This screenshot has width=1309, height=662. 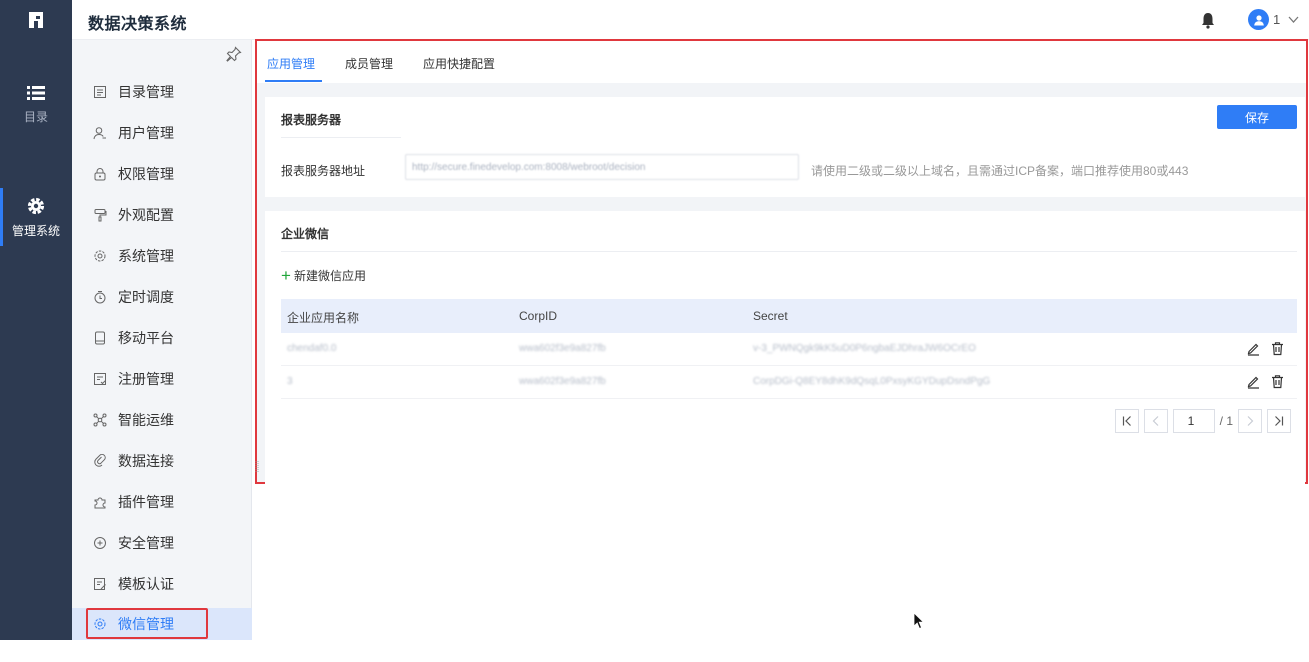 I want to click on nav-module-label: 管理系统, so click(x=35, y=231).